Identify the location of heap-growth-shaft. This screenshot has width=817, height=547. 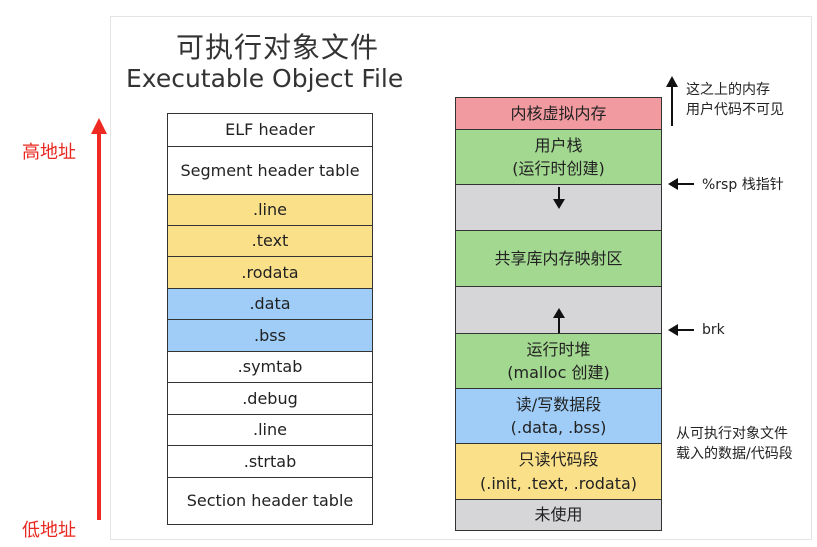
(558, 325).